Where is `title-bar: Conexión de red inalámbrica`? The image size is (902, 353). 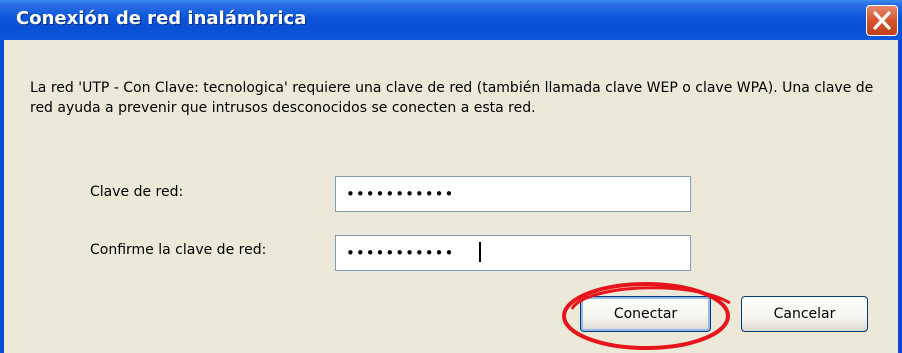
title-bar: Conexión de red inalámbrica is located at coordinates (451, 20).